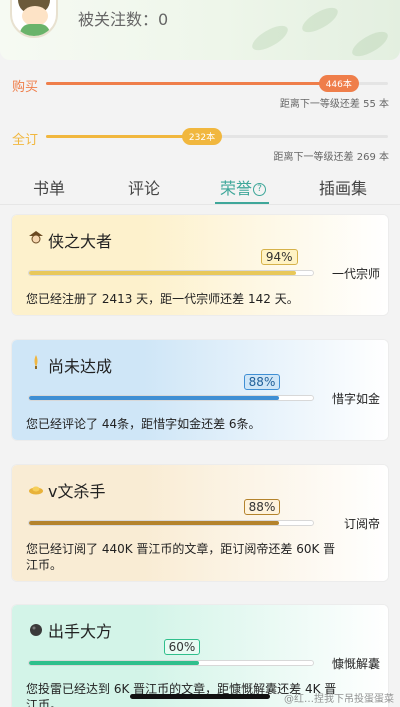  What do you see at coordinates (34, 19) in the screenshot?
I see `avatar` at bounding box center [34, 19].